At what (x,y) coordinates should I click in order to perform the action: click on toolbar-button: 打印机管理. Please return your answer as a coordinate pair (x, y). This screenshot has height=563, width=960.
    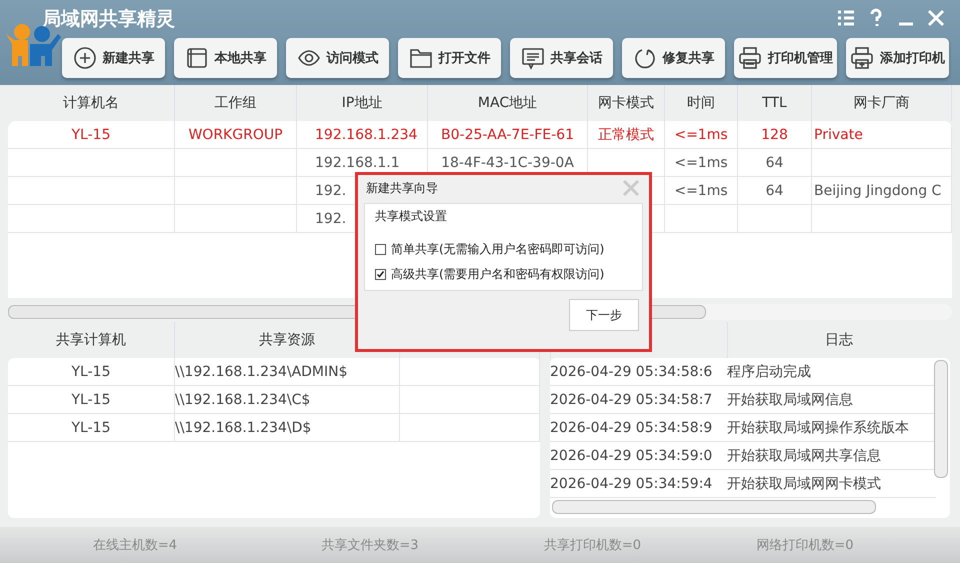
    Looking at the image, I should click on (785, 58).